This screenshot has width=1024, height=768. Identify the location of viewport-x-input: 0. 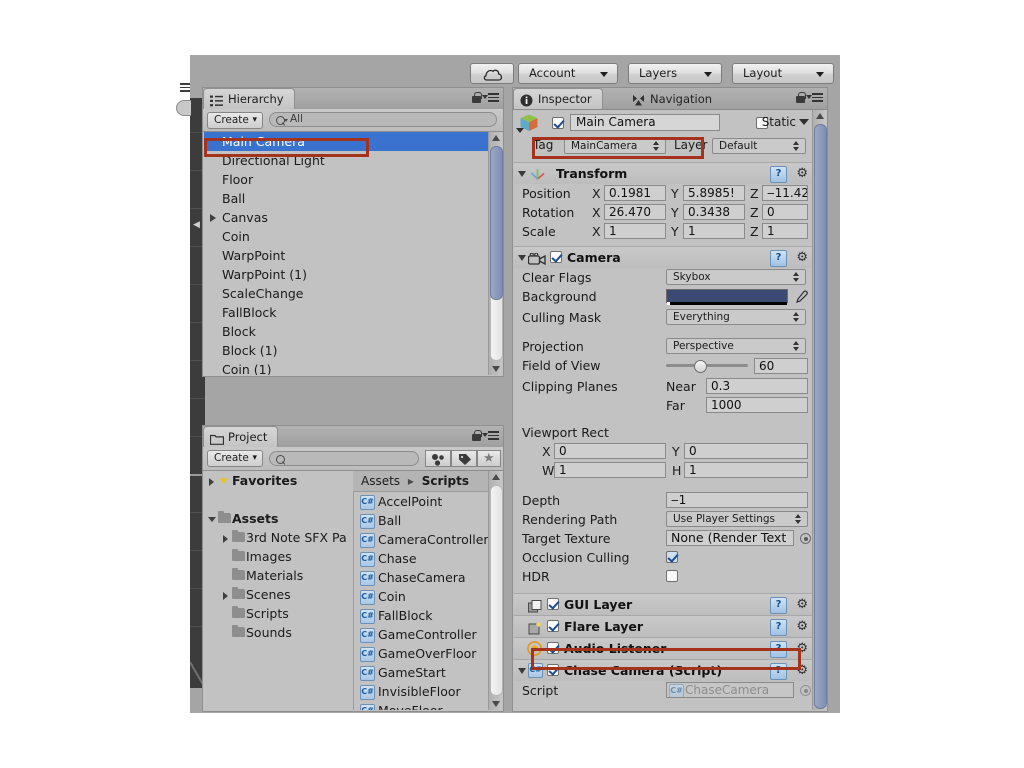
(610, 451).